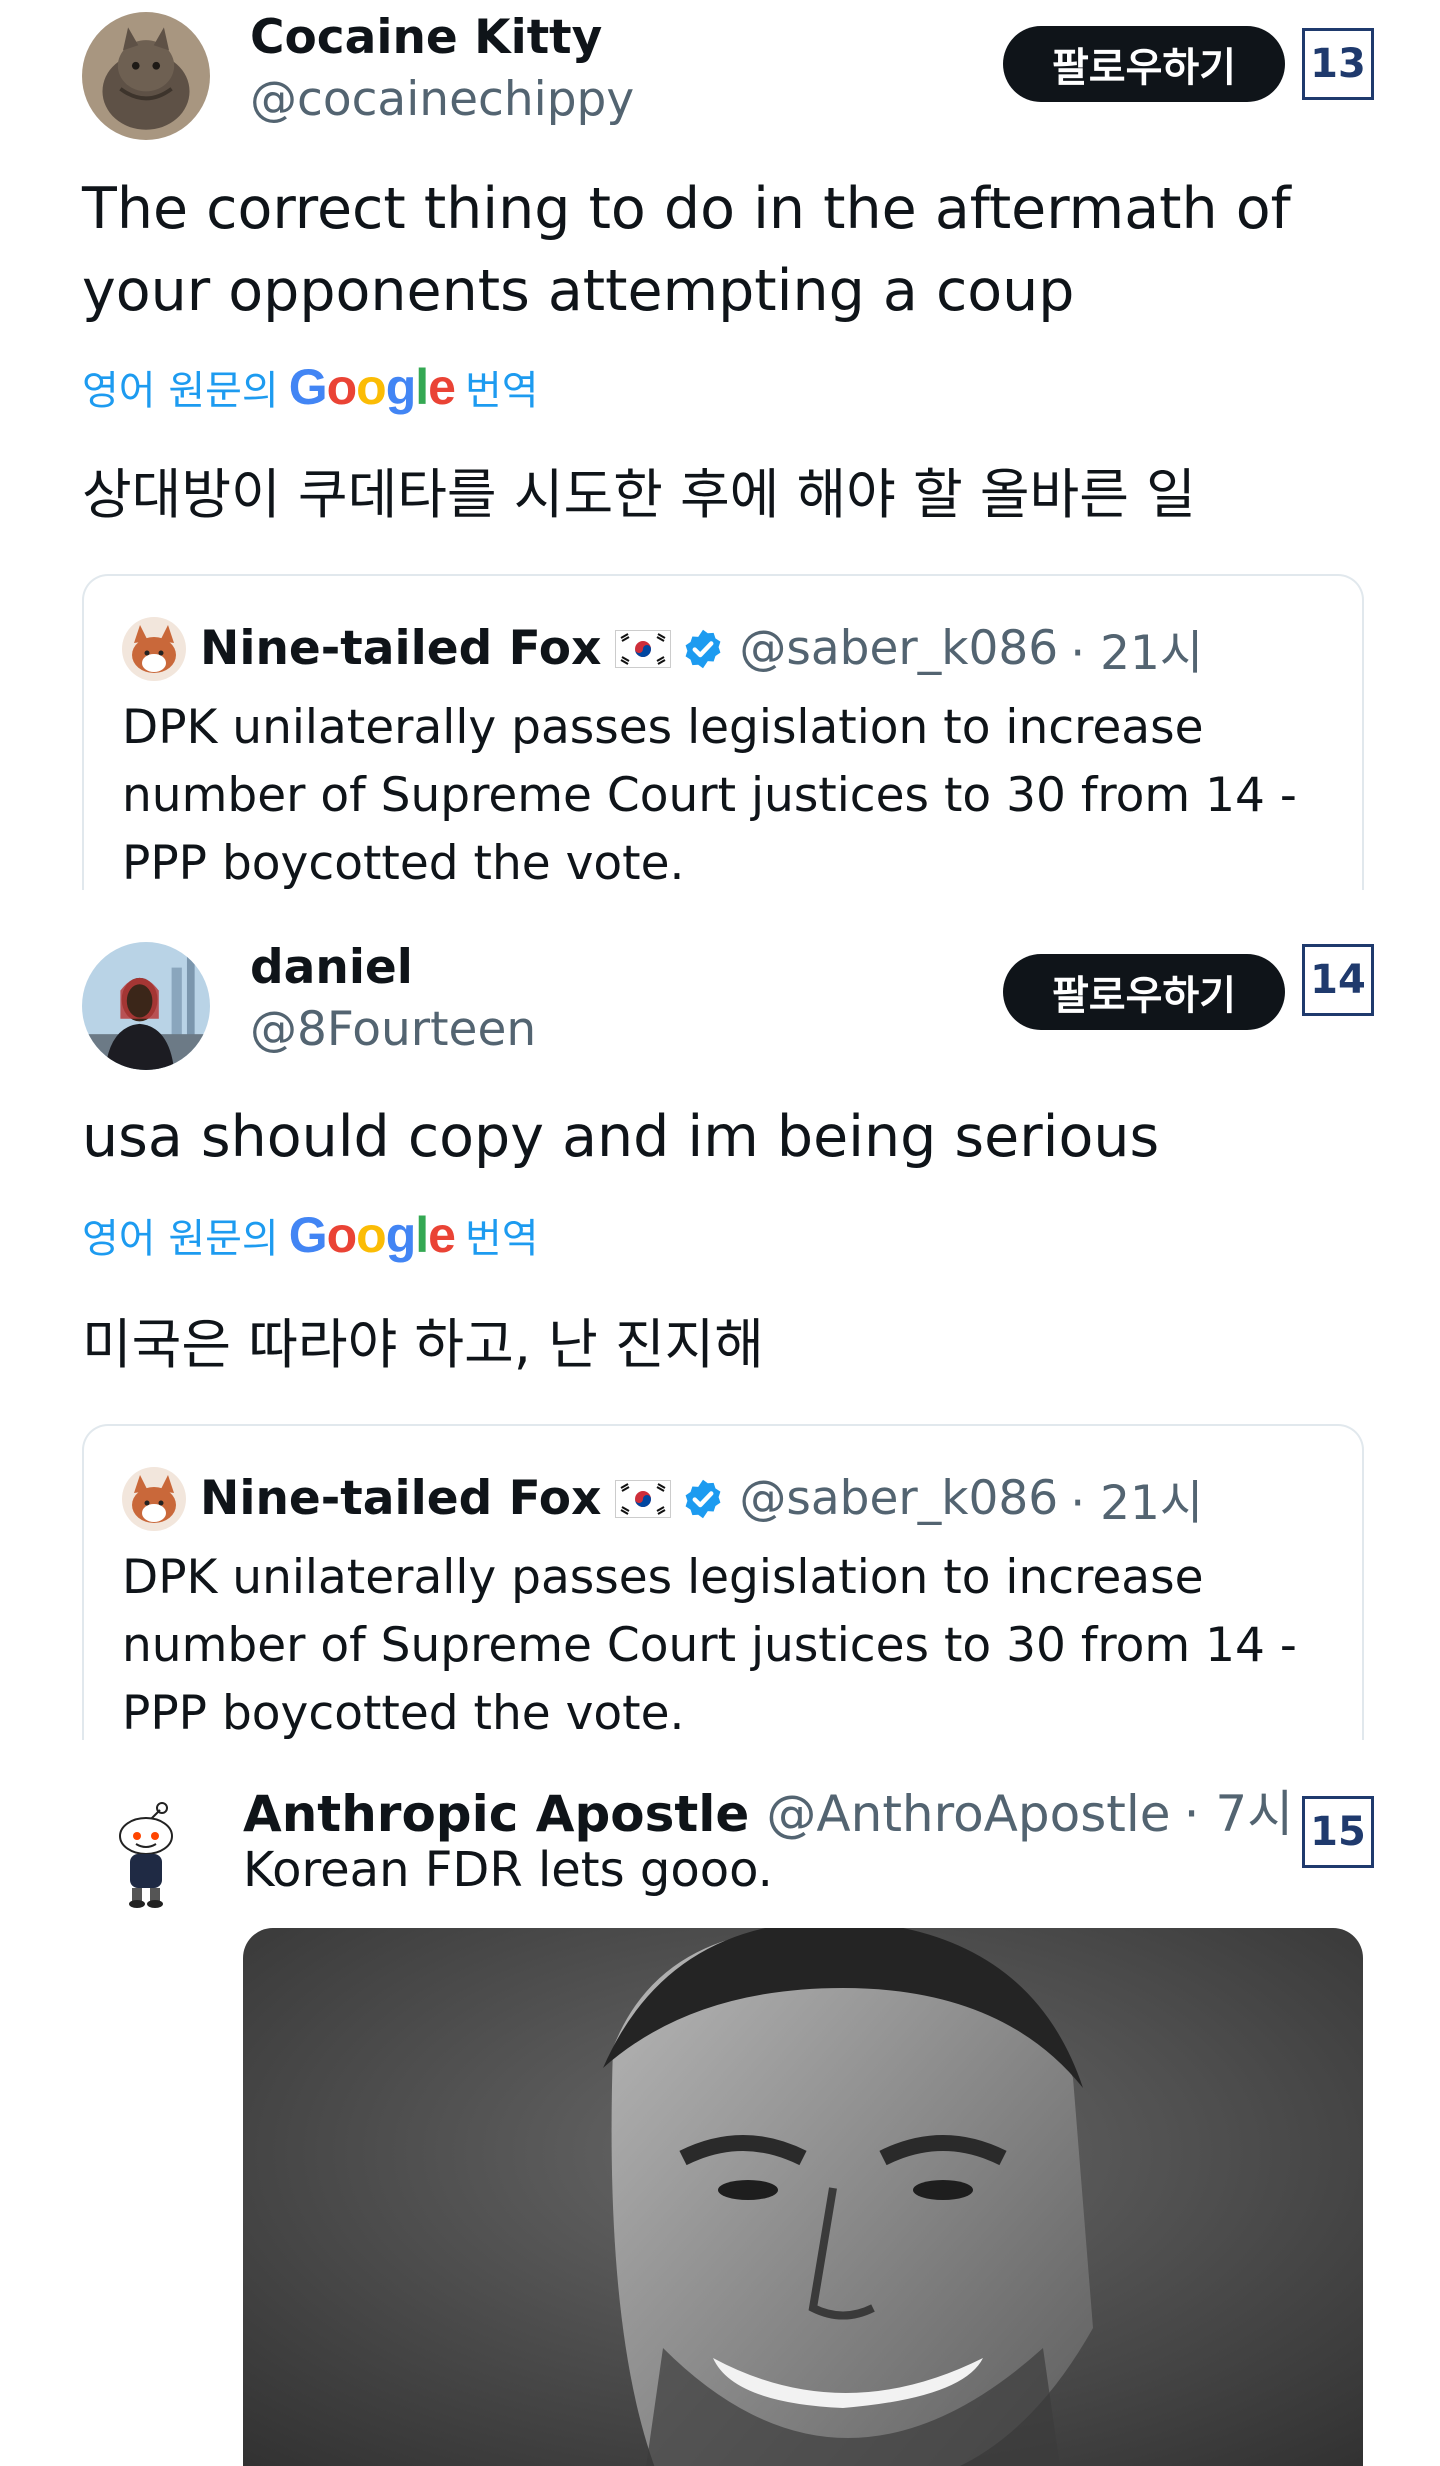 This screenshot has height=2466, width=1440. Describe the element at coordinates (426, 37) in the screenshot. I see `author-name: Cocaine Kitty` at that location.